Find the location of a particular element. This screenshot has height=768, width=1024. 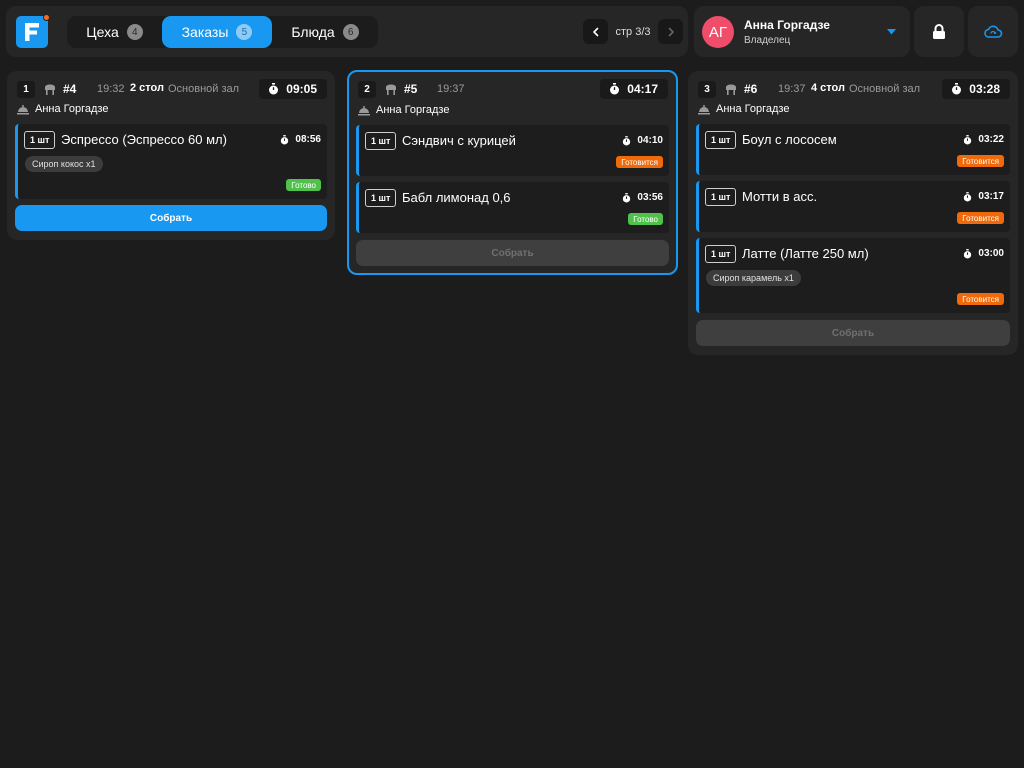

user-menu: АГ Анна Горгадзе Владелец is located at coordinates (802, 31).